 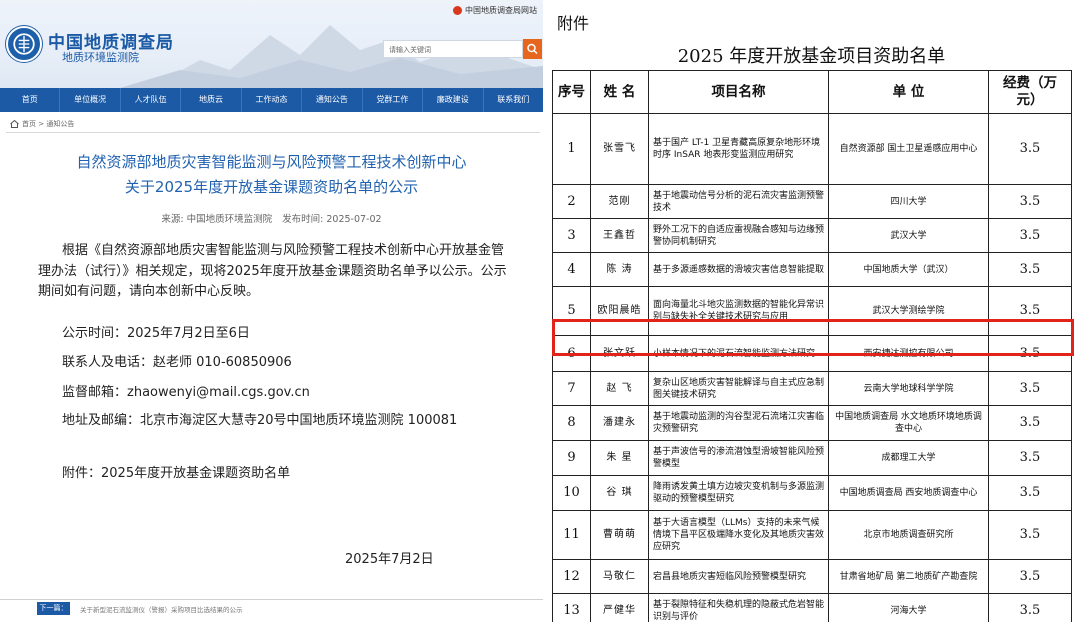 I want to click on article-source: 来源: 中国地质环境监测院, so click(x=217, y=219).